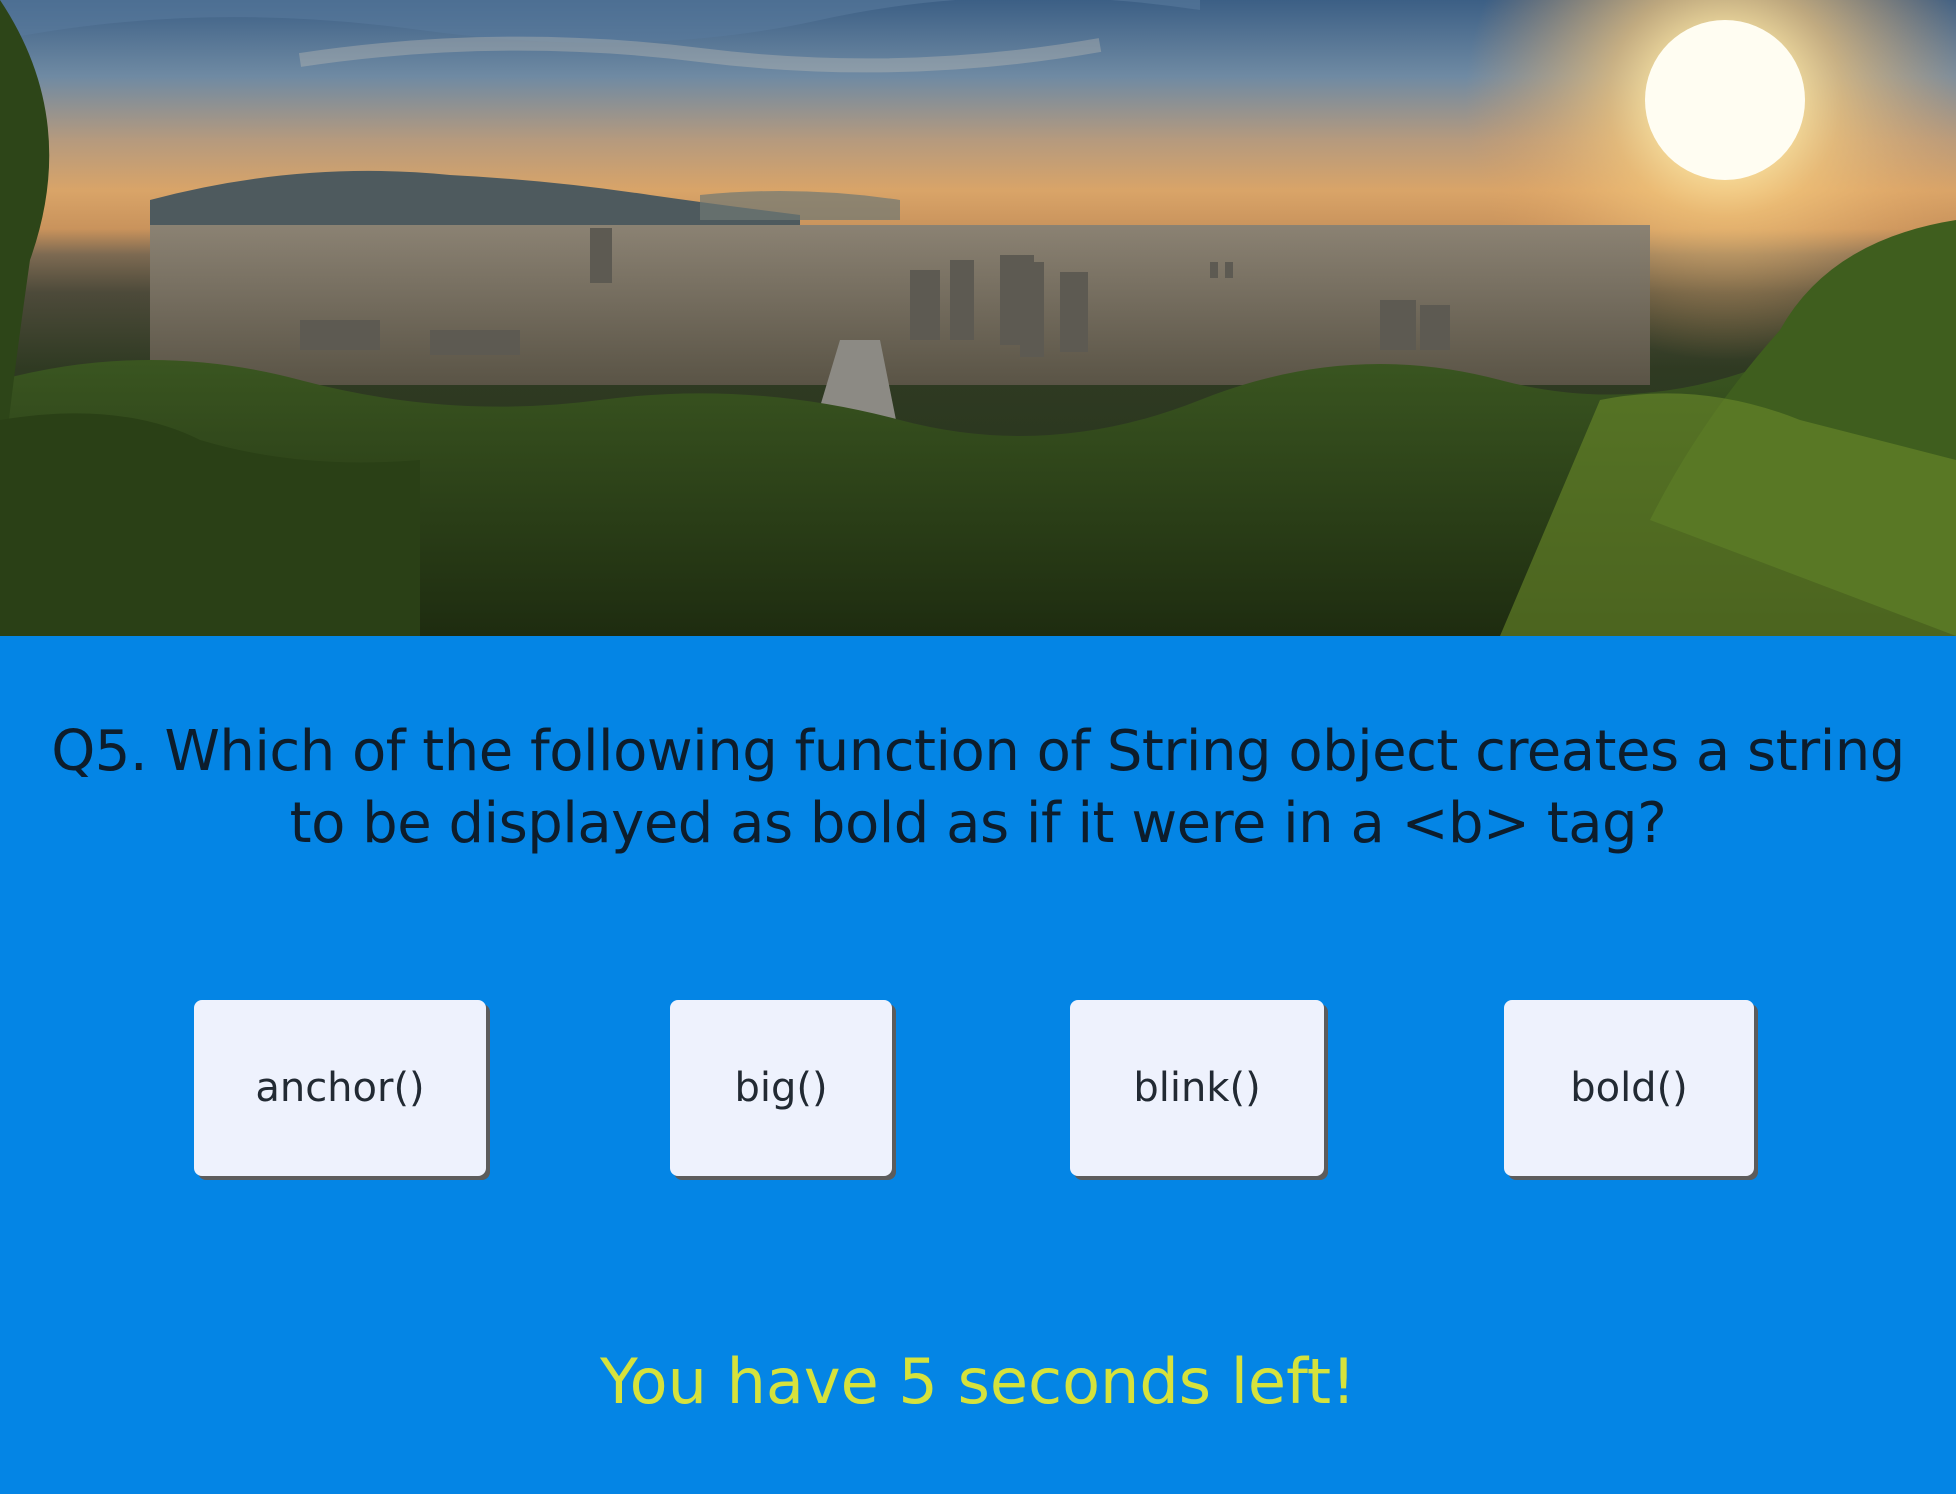 The image size is (1956, 1494). What do you see at coordinates (340, 1088) in the screenshot?
I see `answer-button-anchor: anchor()` at bounding box center [340, 1088].